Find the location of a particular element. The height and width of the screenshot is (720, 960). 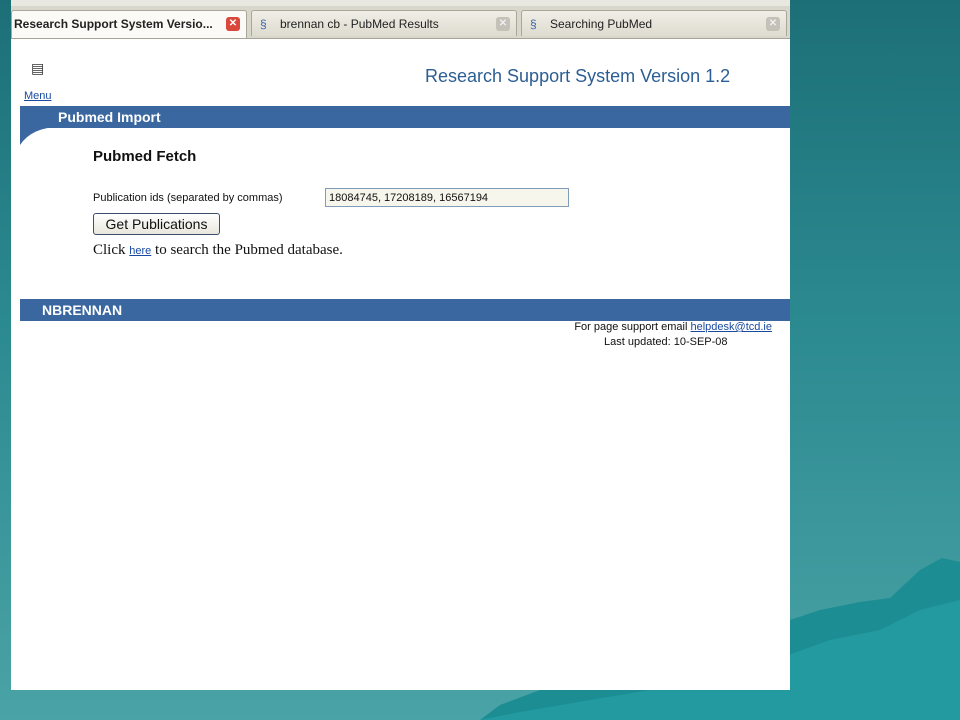

band-label: Pubmed Import is located at coordinates (109, 117).